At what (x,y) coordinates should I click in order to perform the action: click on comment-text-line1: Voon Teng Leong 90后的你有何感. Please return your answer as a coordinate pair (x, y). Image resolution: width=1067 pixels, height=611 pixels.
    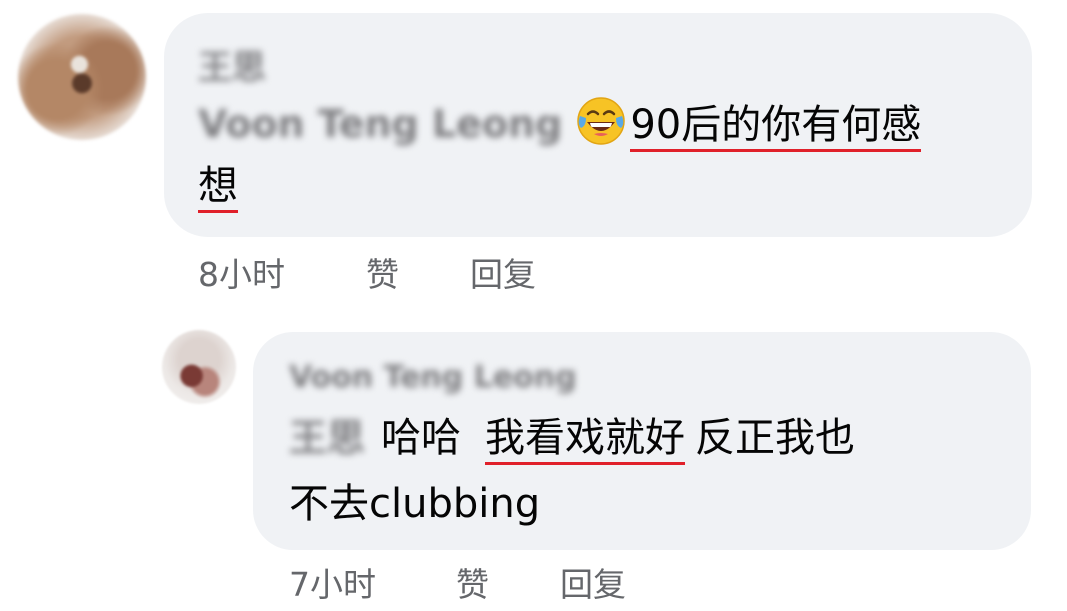
    Looking at the image, I should click on (560, 124).